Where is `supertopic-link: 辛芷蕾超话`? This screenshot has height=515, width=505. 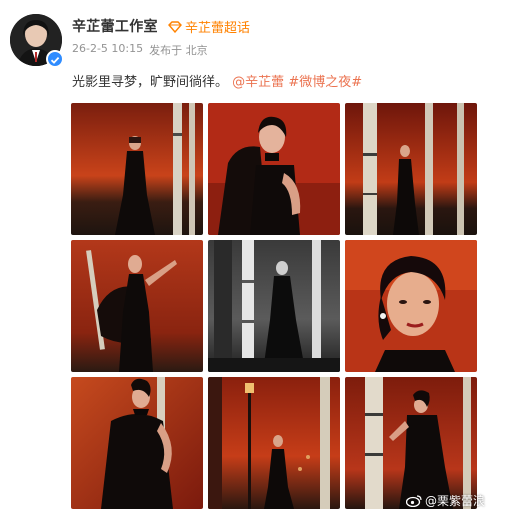
supertopic-link: 辛芷蕾超话 is located at coordinates (209, 26).